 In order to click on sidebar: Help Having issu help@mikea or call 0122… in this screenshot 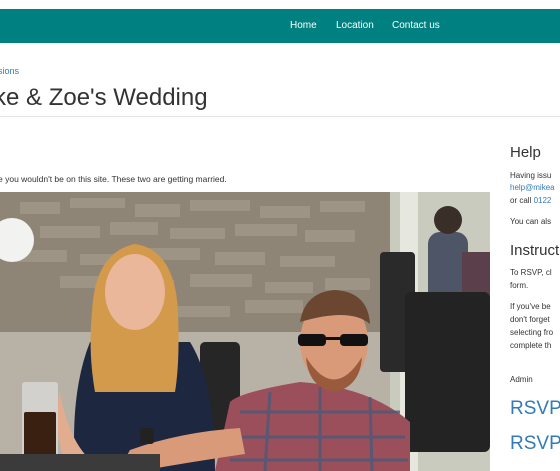, I will do `click(535, 235)`.